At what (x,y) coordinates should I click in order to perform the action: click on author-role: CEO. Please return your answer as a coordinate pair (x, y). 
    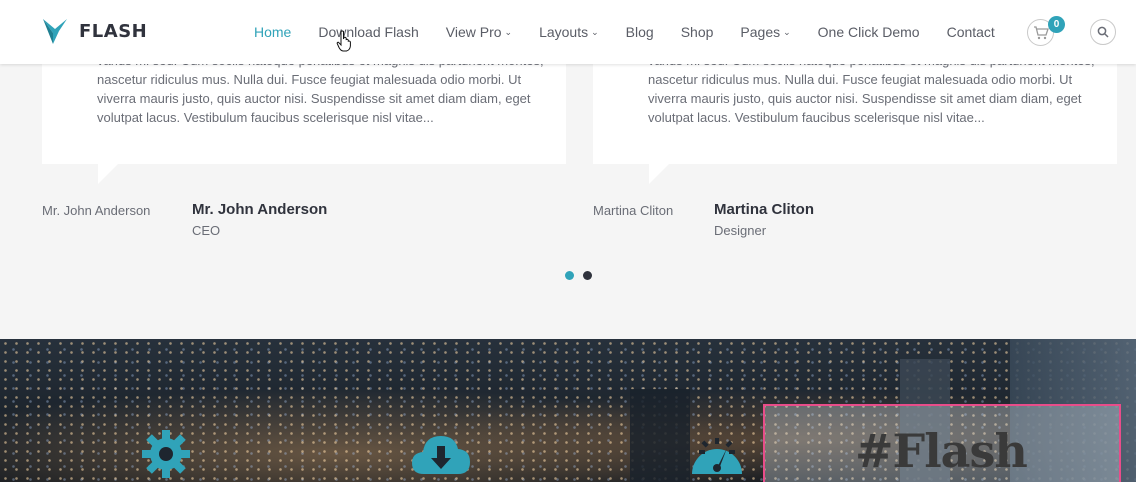
    Looking at the image, I should click on (206, 230).